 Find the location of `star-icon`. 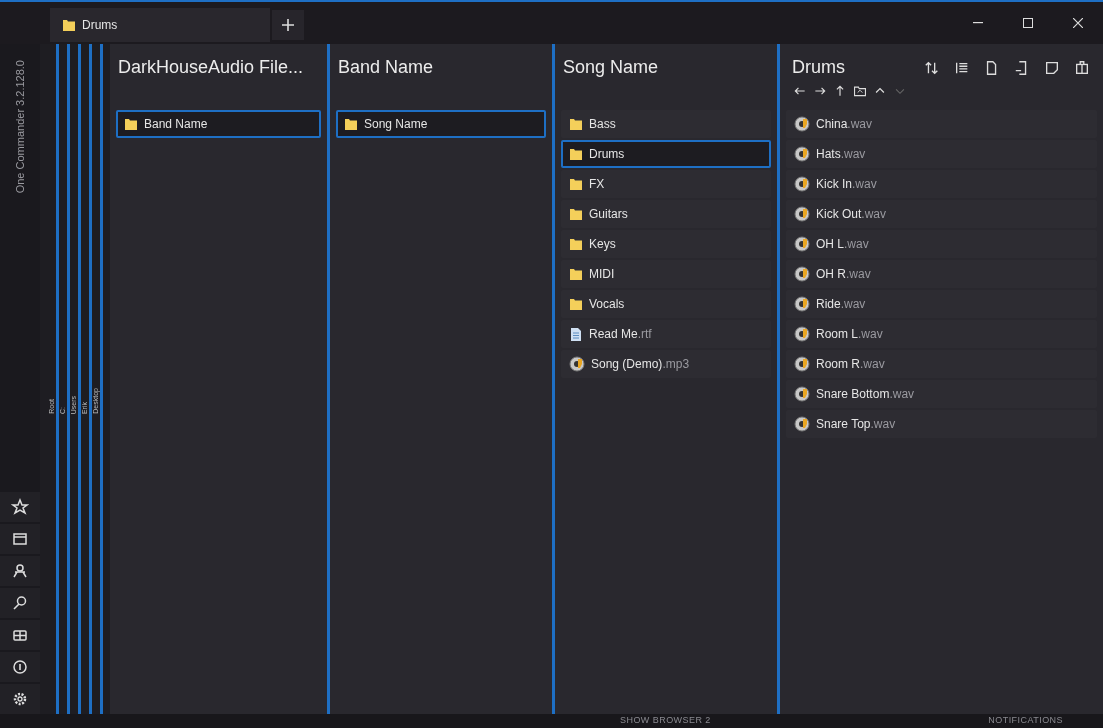

star-icon is located at coordinates (20, 507).